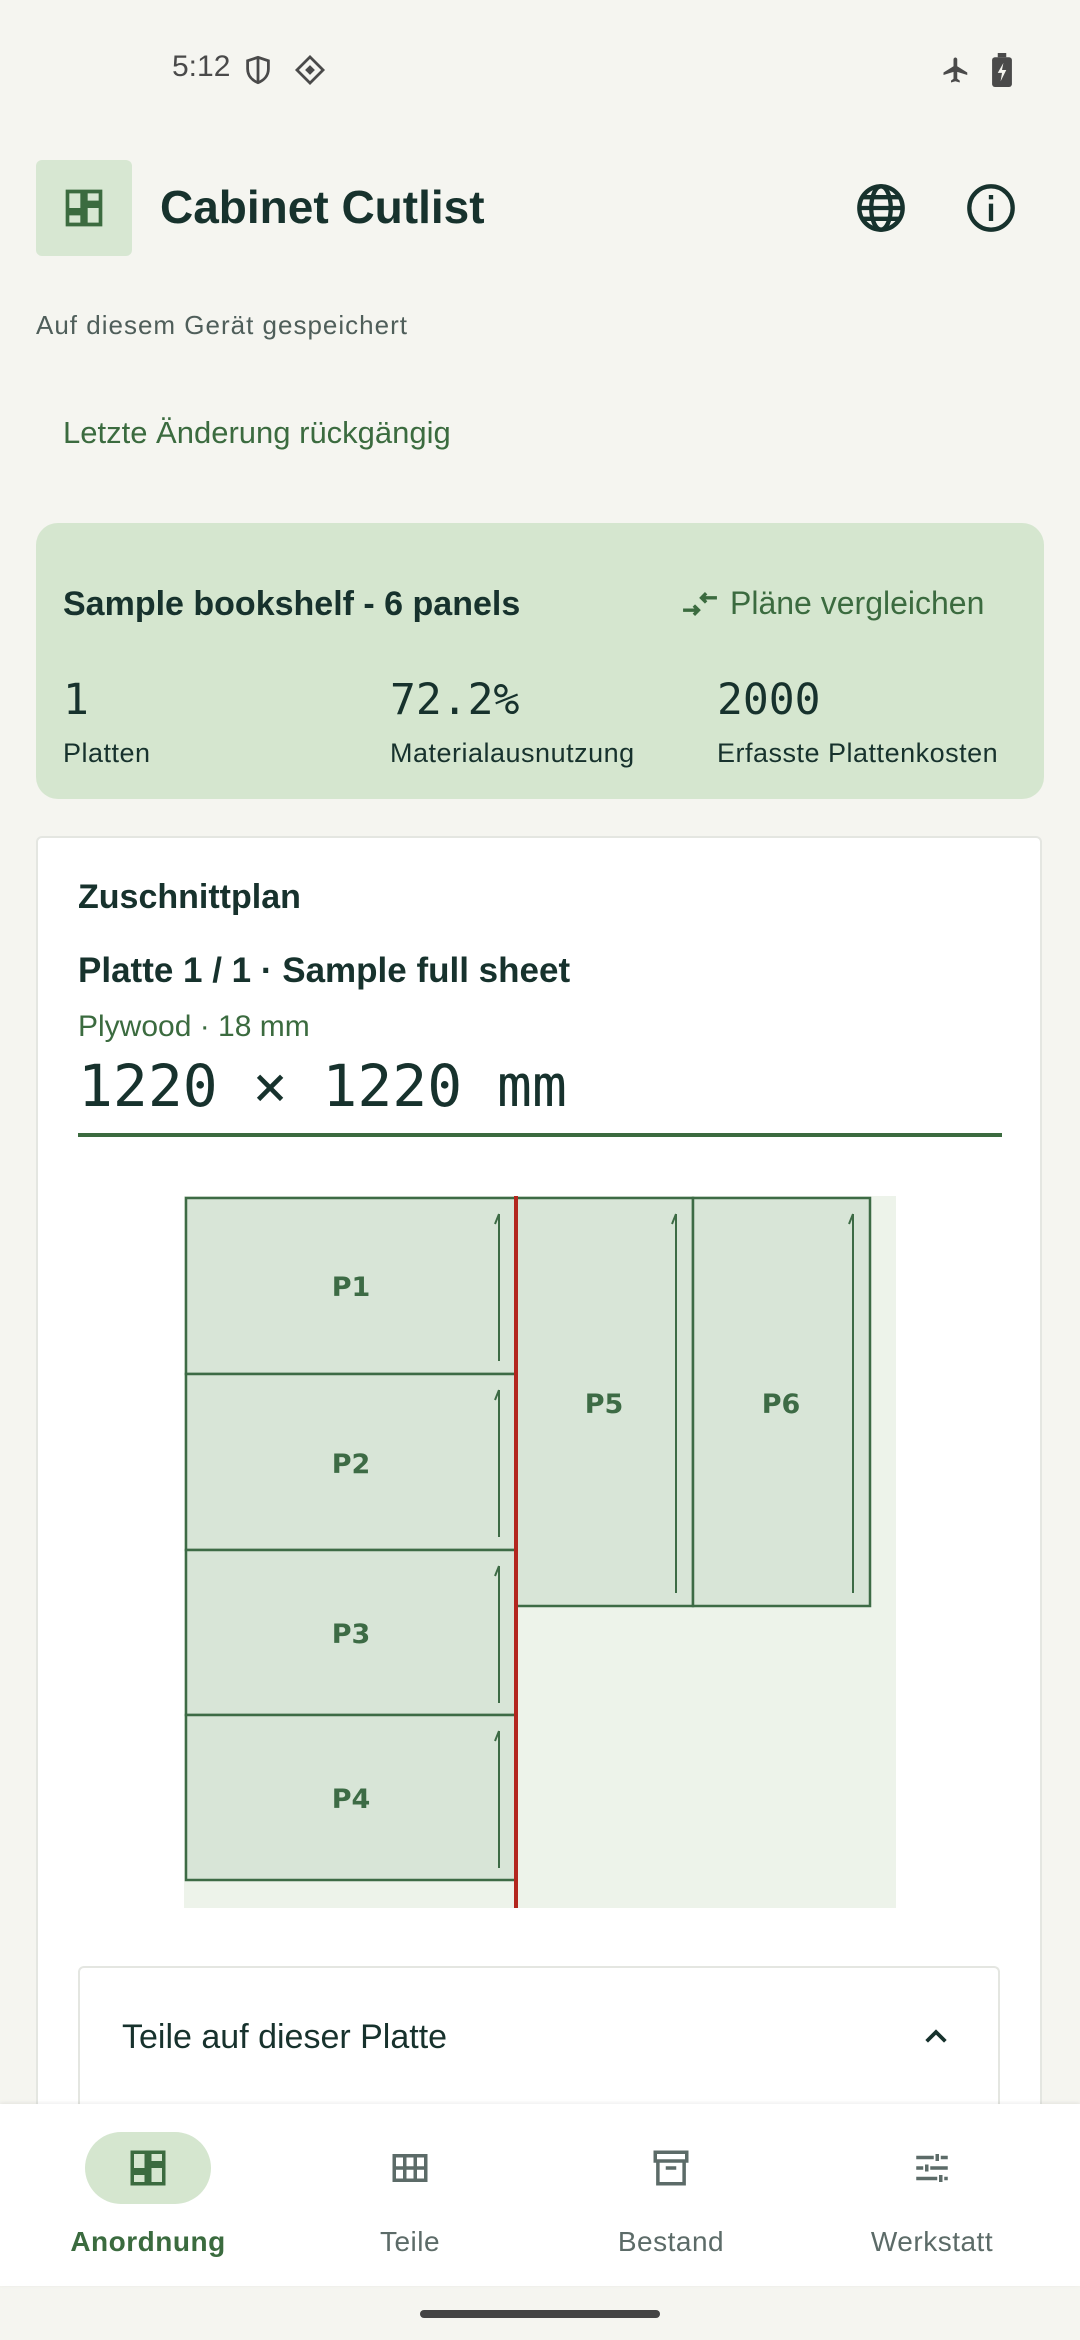  I want to click on stat-cost-value: 2000, so click(769, 700).